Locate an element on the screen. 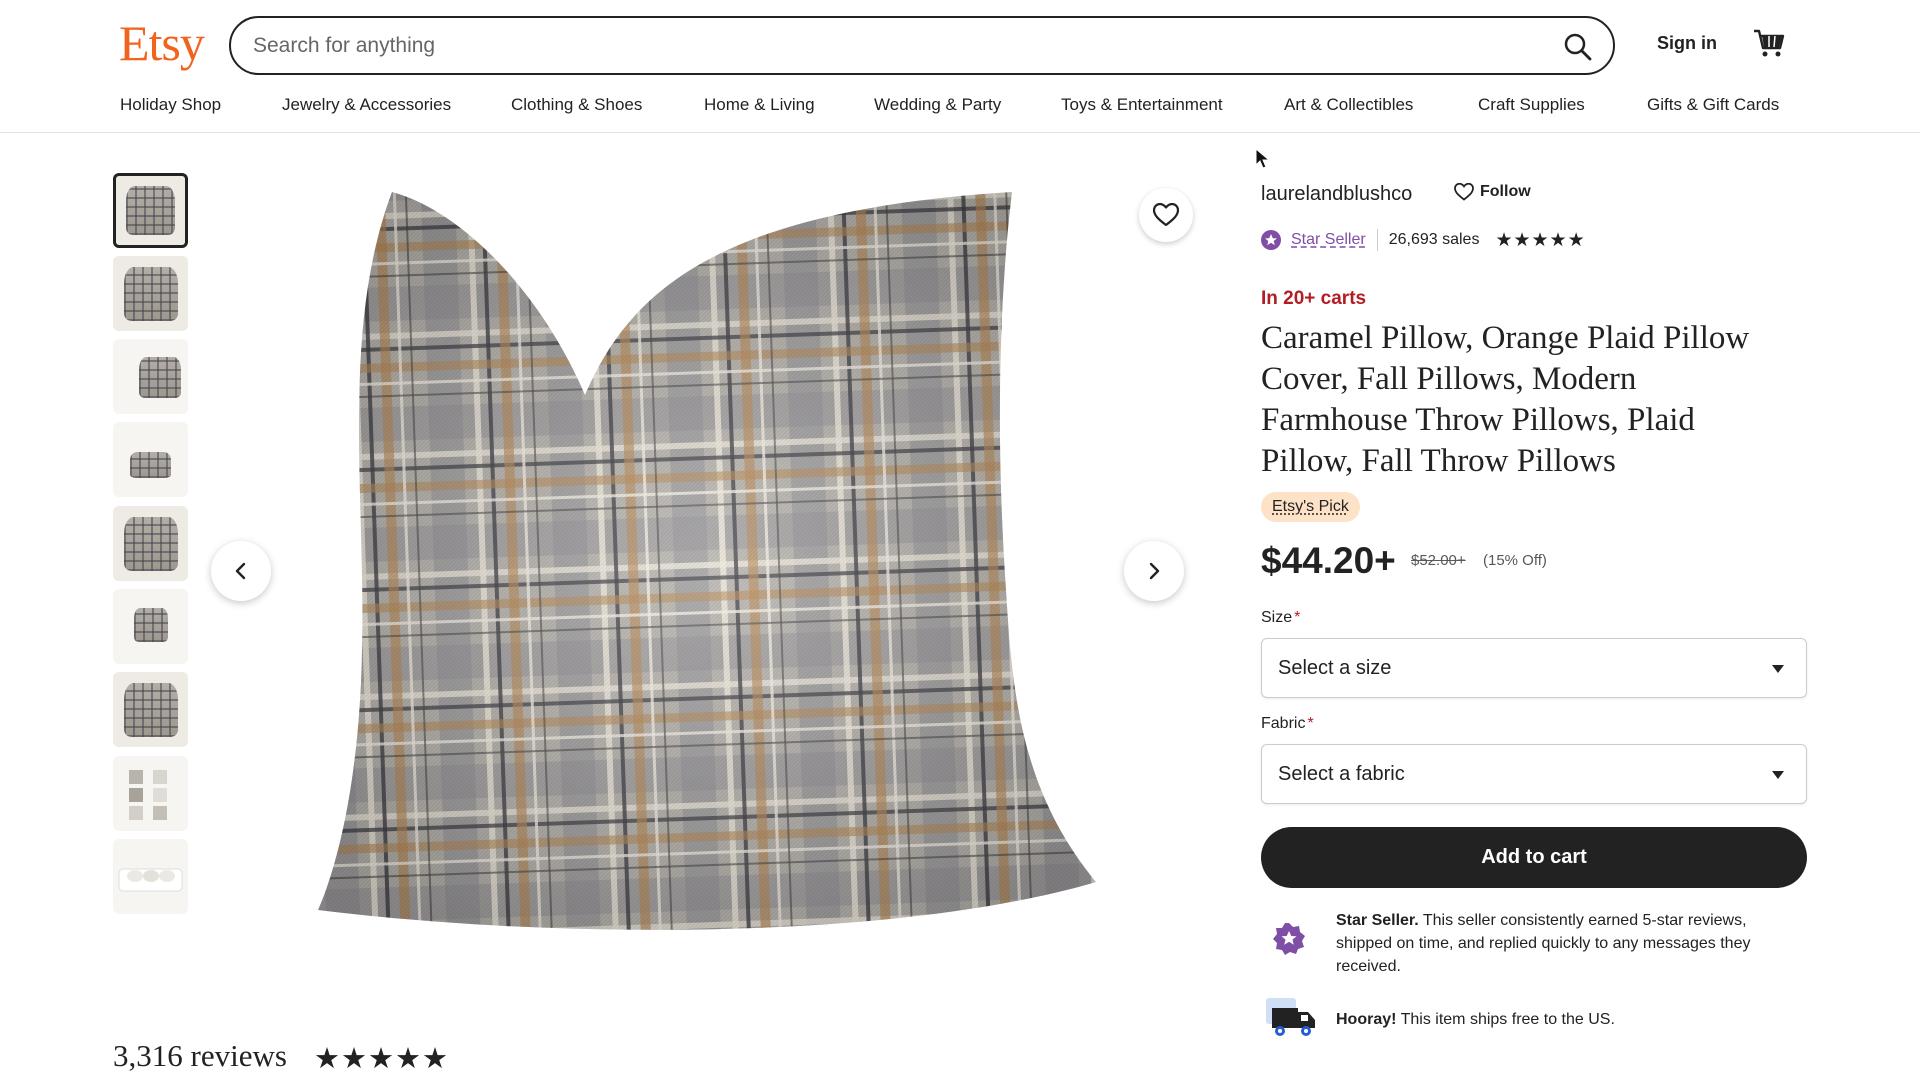 Image resolution: width=1920 pixels, height=1080 pixels. nav-art-collectibles: Art & Collectibles is located at coordinates (1348, 105).